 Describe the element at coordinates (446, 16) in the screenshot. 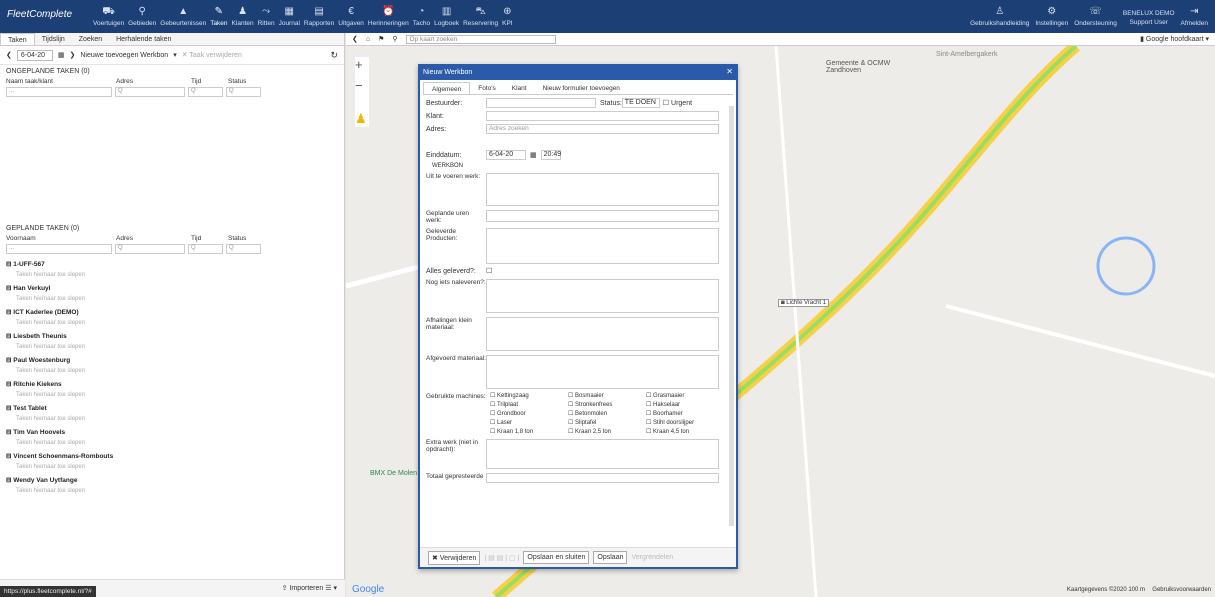

I see `nav-logboek: ▥ Logboek` at that location.